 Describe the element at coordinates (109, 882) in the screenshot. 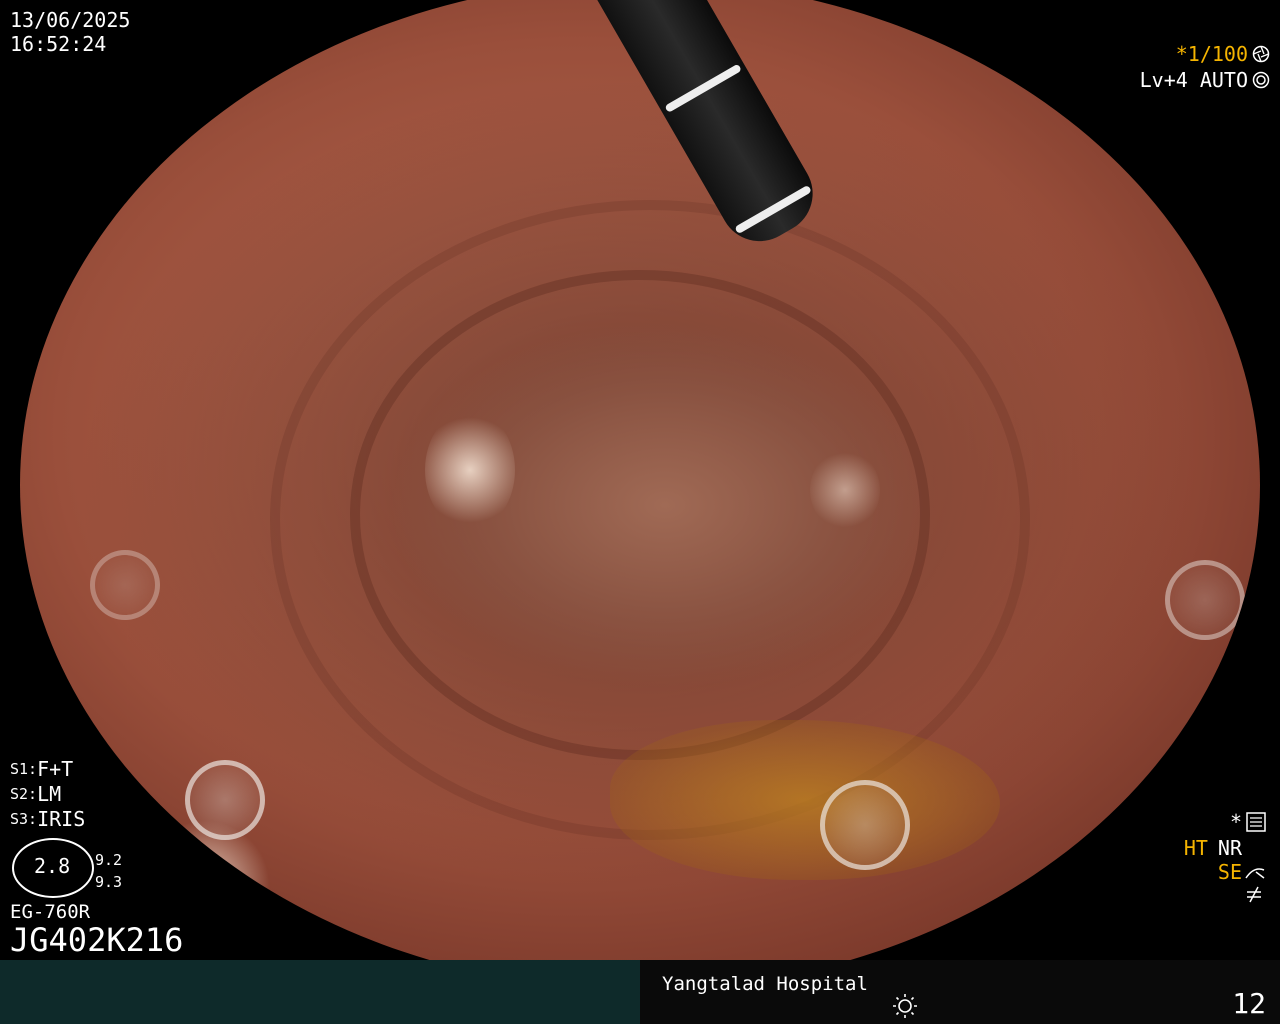

I see `meter-right-bottom: 9.3` at that location.